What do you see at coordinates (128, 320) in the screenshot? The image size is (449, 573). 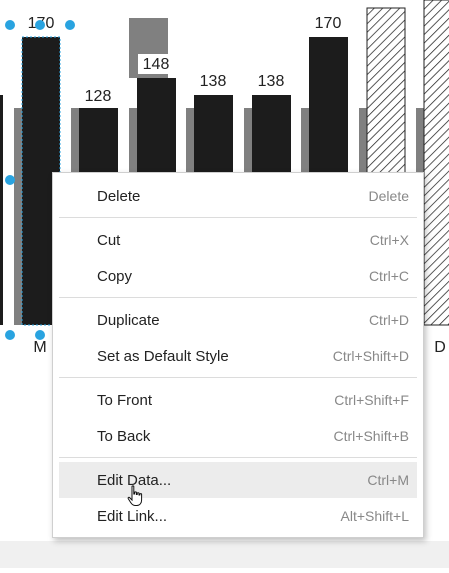 I see `menu-label: Duplicate` at bounding box center [128, 320].